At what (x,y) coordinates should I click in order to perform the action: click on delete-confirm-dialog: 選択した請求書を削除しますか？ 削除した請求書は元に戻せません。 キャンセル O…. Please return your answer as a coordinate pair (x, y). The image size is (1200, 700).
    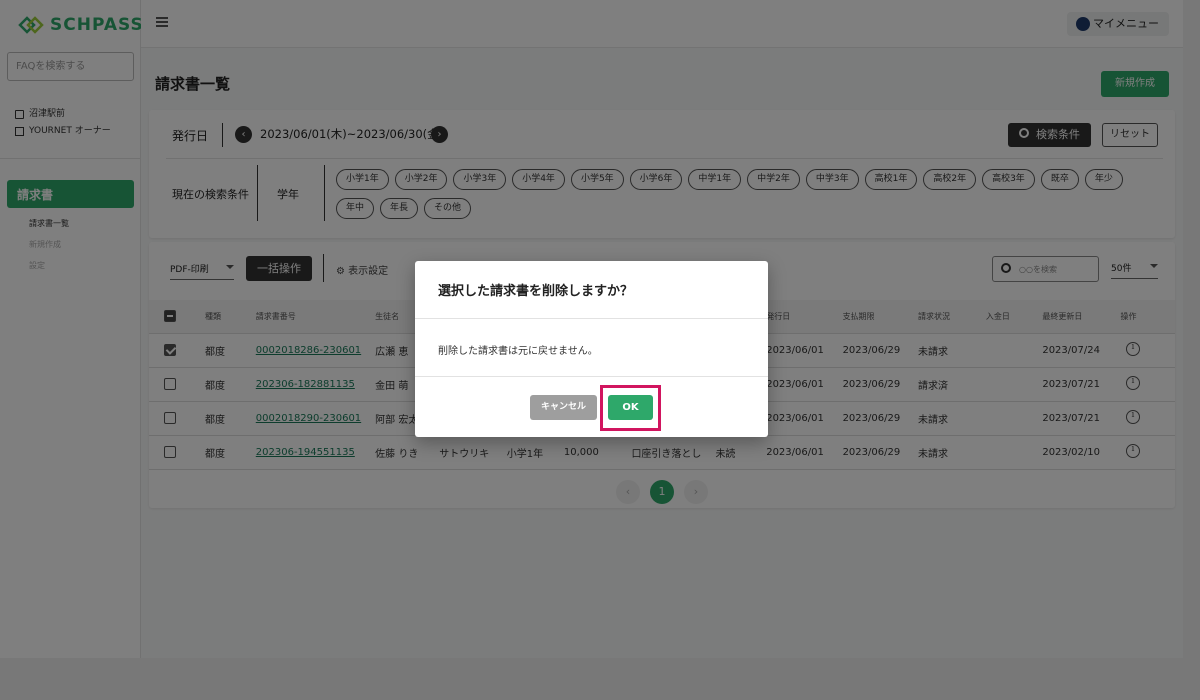
    Looking at the image, I should click on (591, 349).